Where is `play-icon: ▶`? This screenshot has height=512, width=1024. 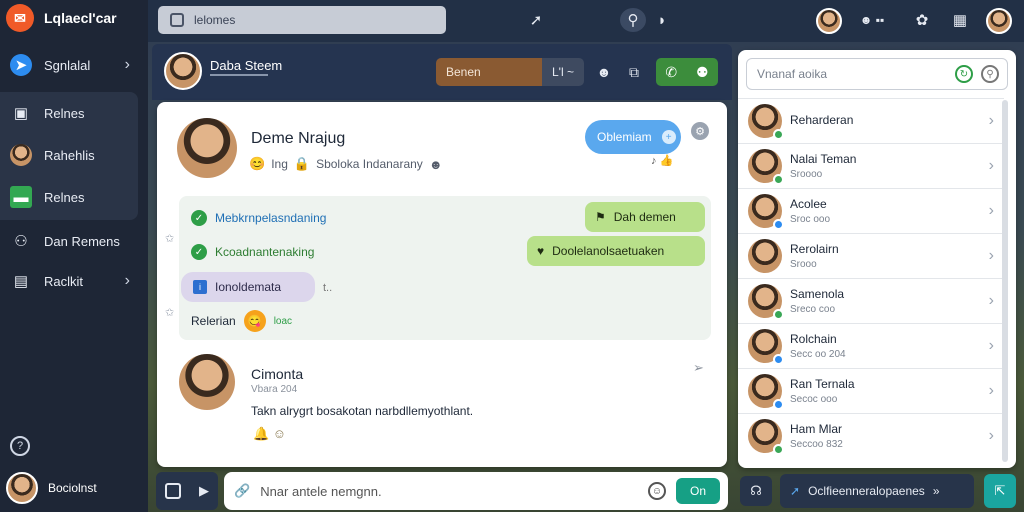 play-icon: ▶ is located at coordinates (204, 491).